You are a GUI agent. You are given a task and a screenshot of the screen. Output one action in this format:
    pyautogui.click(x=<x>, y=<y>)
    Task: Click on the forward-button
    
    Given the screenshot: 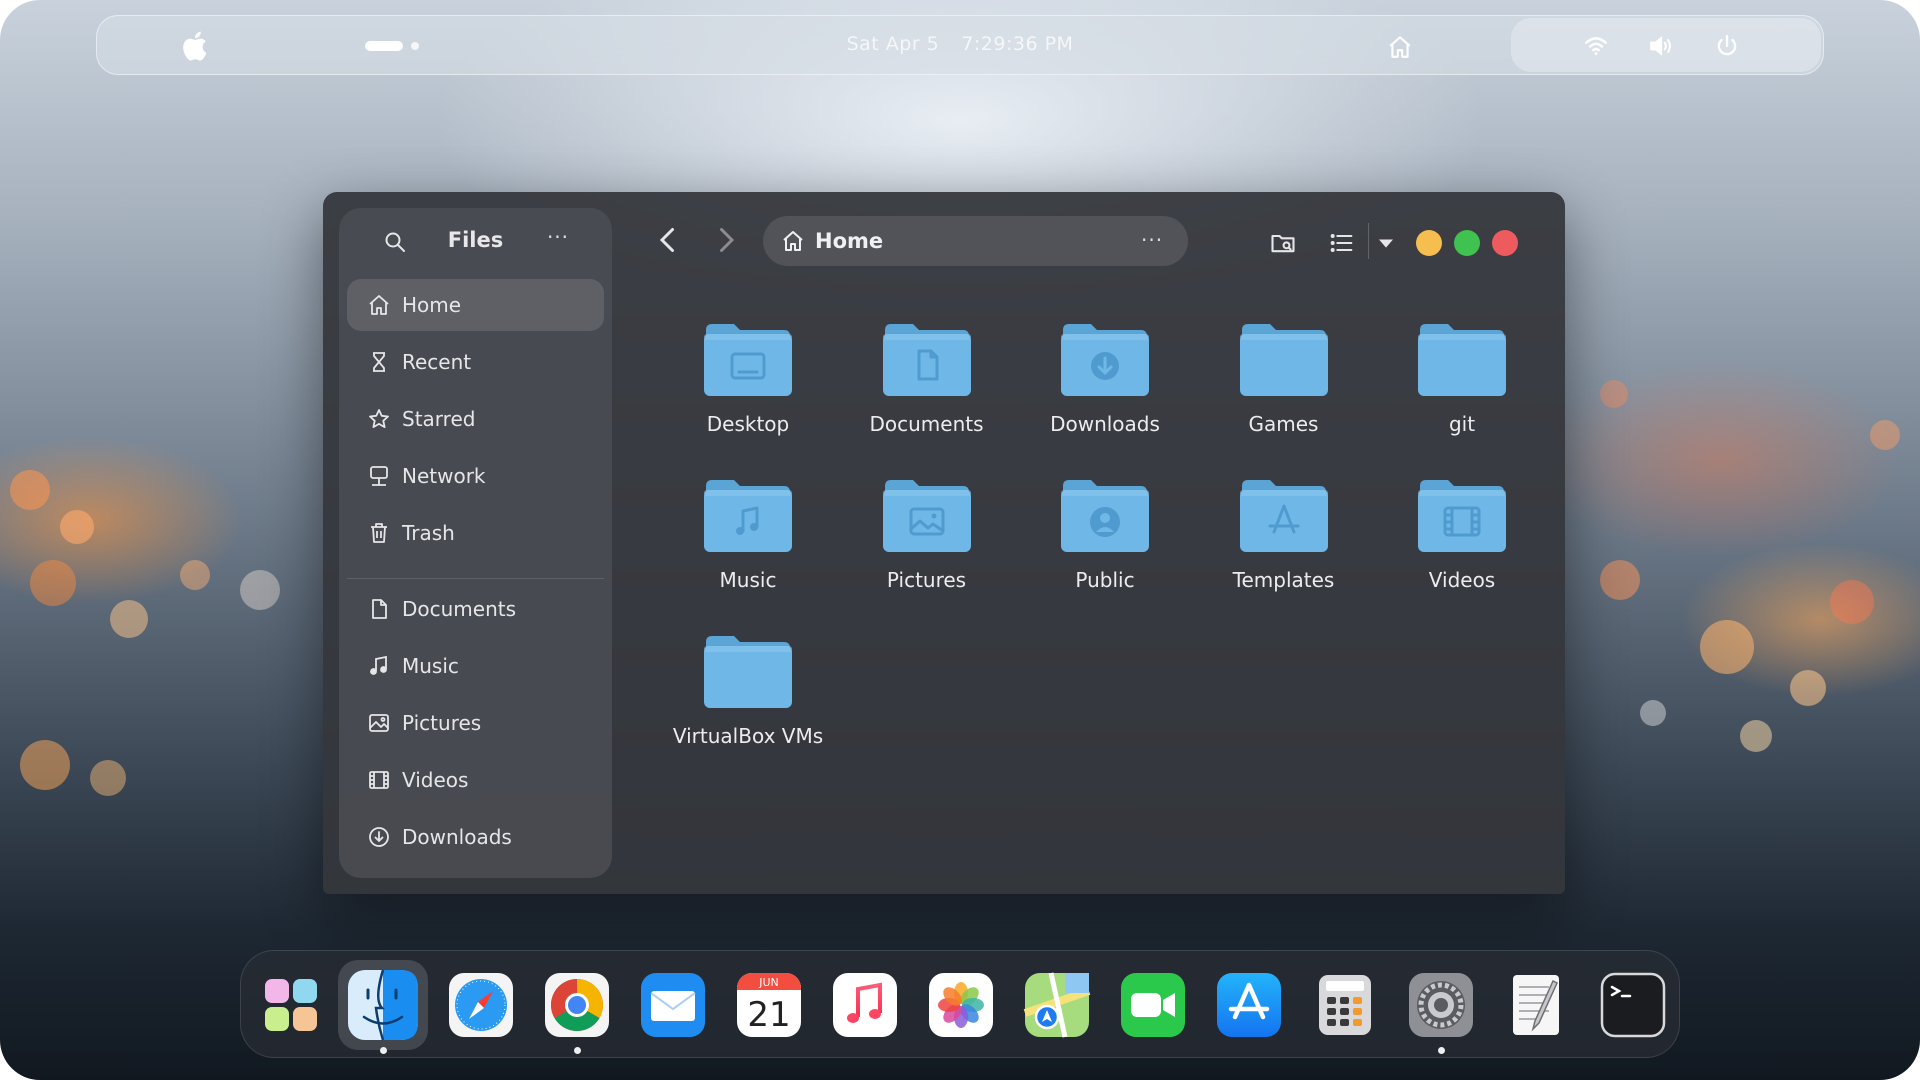 What is the action you would take?
    pyautogui.click(x=726, y=240)
    